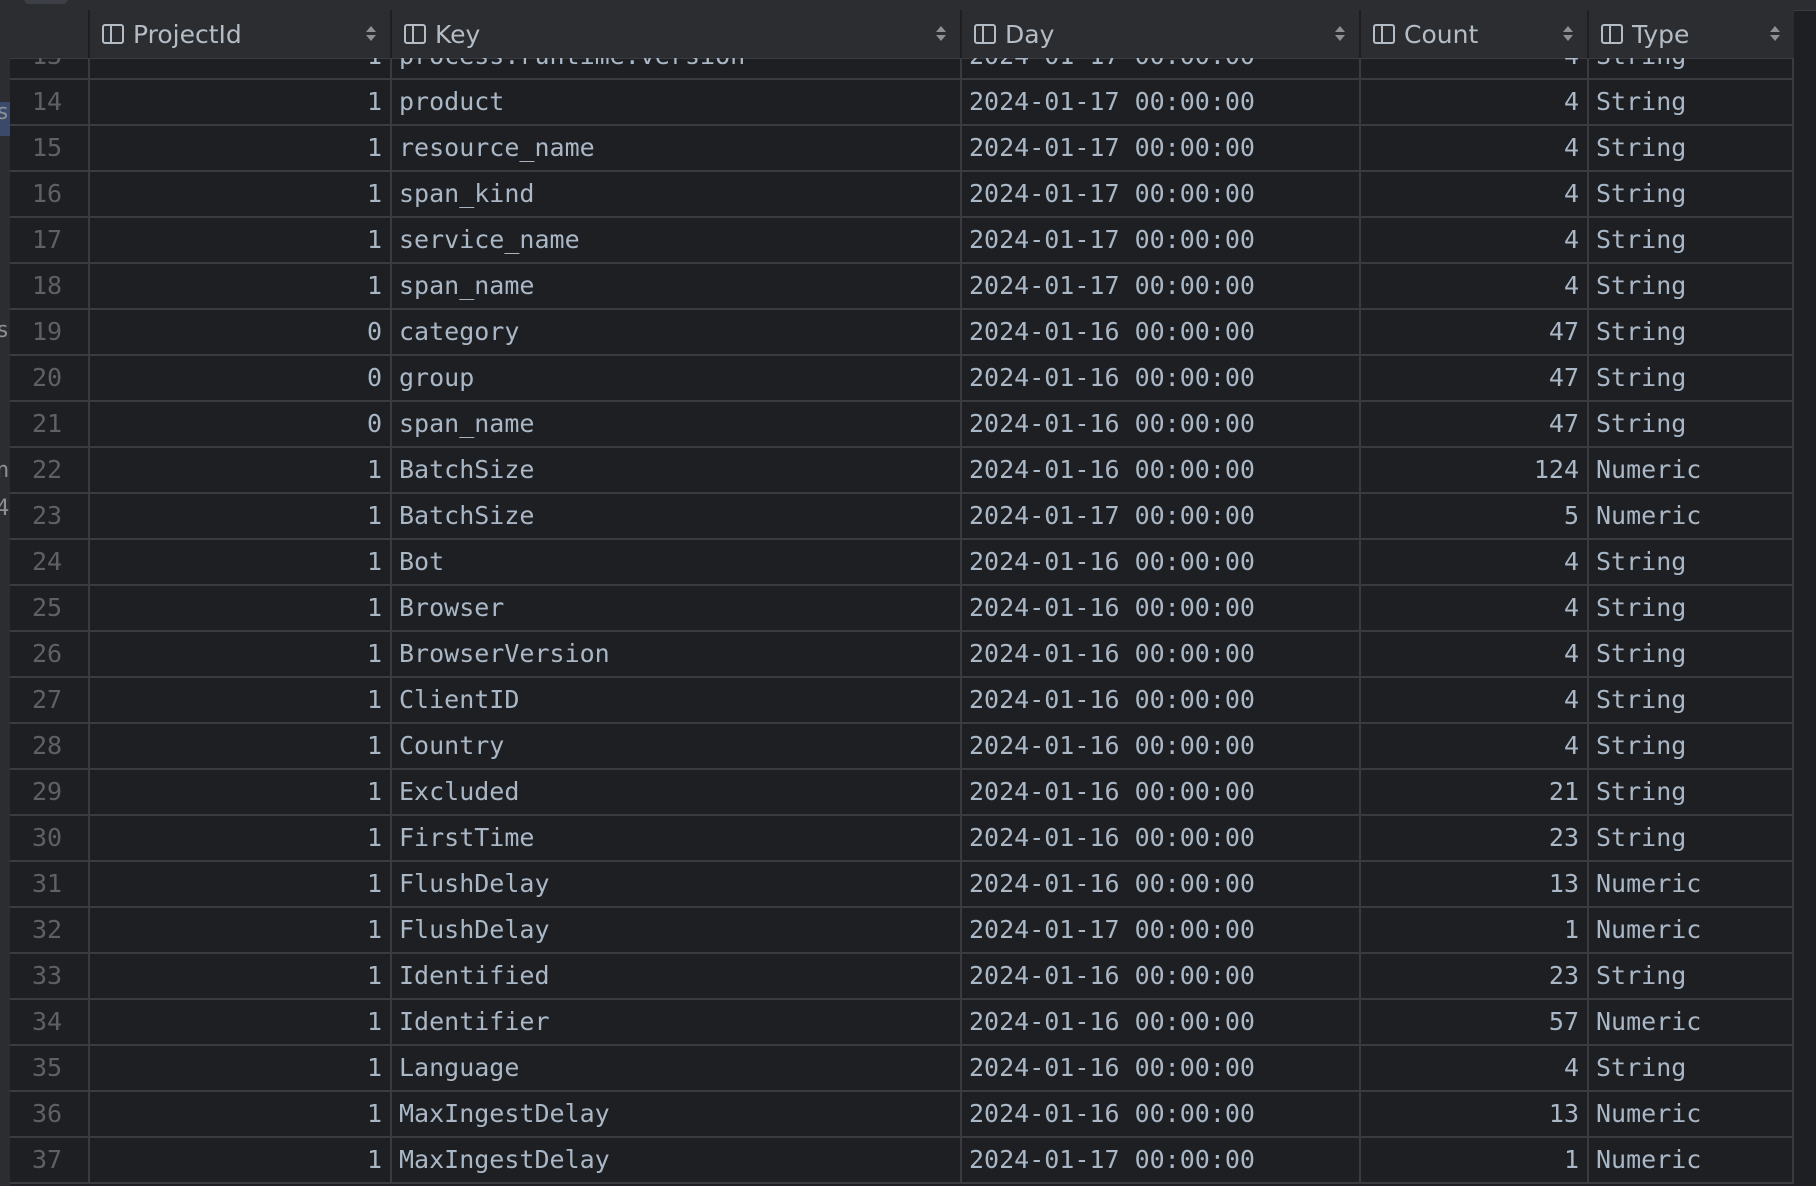 This screenshot has width=1816, height=1186. I want to click on table-row: 33 1 Identified 2024-01-16 00:00:00 23 String, so click(902, 977).